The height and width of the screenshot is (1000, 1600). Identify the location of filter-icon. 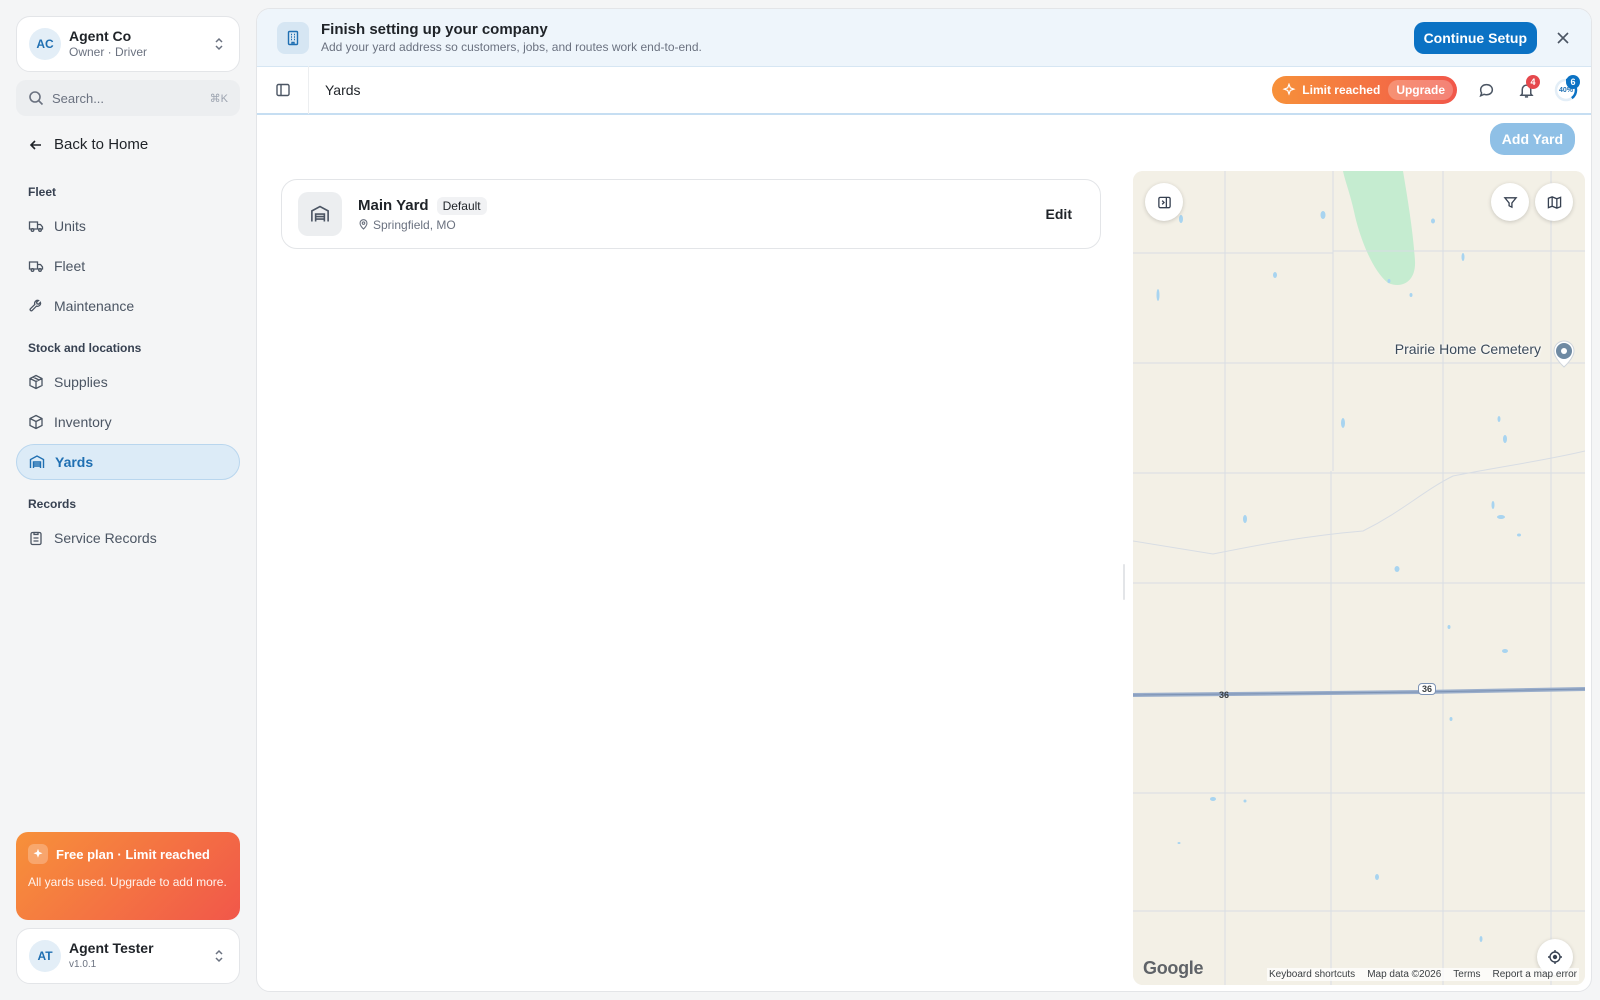
(1510, 202).